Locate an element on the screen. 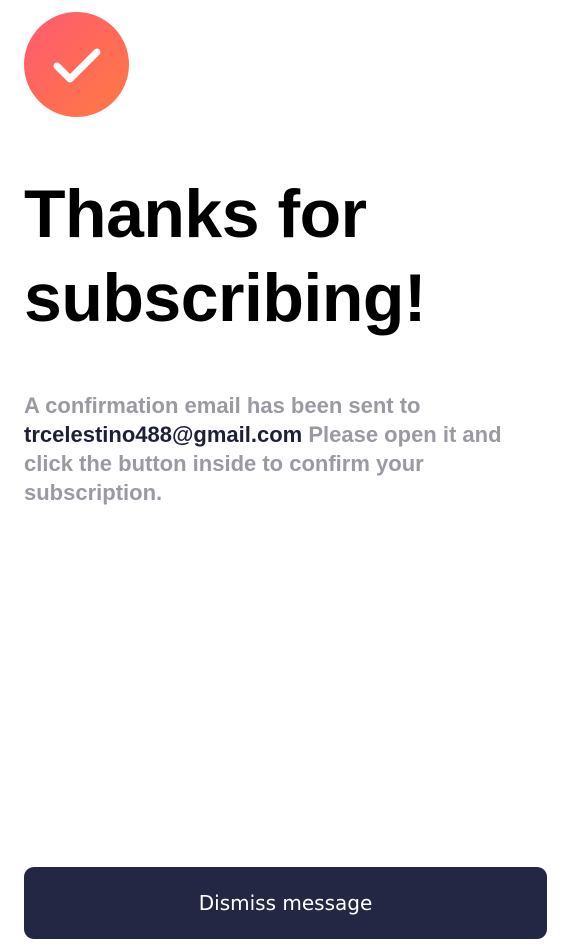 The image size is (571, 951). success-badge is located at coordinates (76, 64).